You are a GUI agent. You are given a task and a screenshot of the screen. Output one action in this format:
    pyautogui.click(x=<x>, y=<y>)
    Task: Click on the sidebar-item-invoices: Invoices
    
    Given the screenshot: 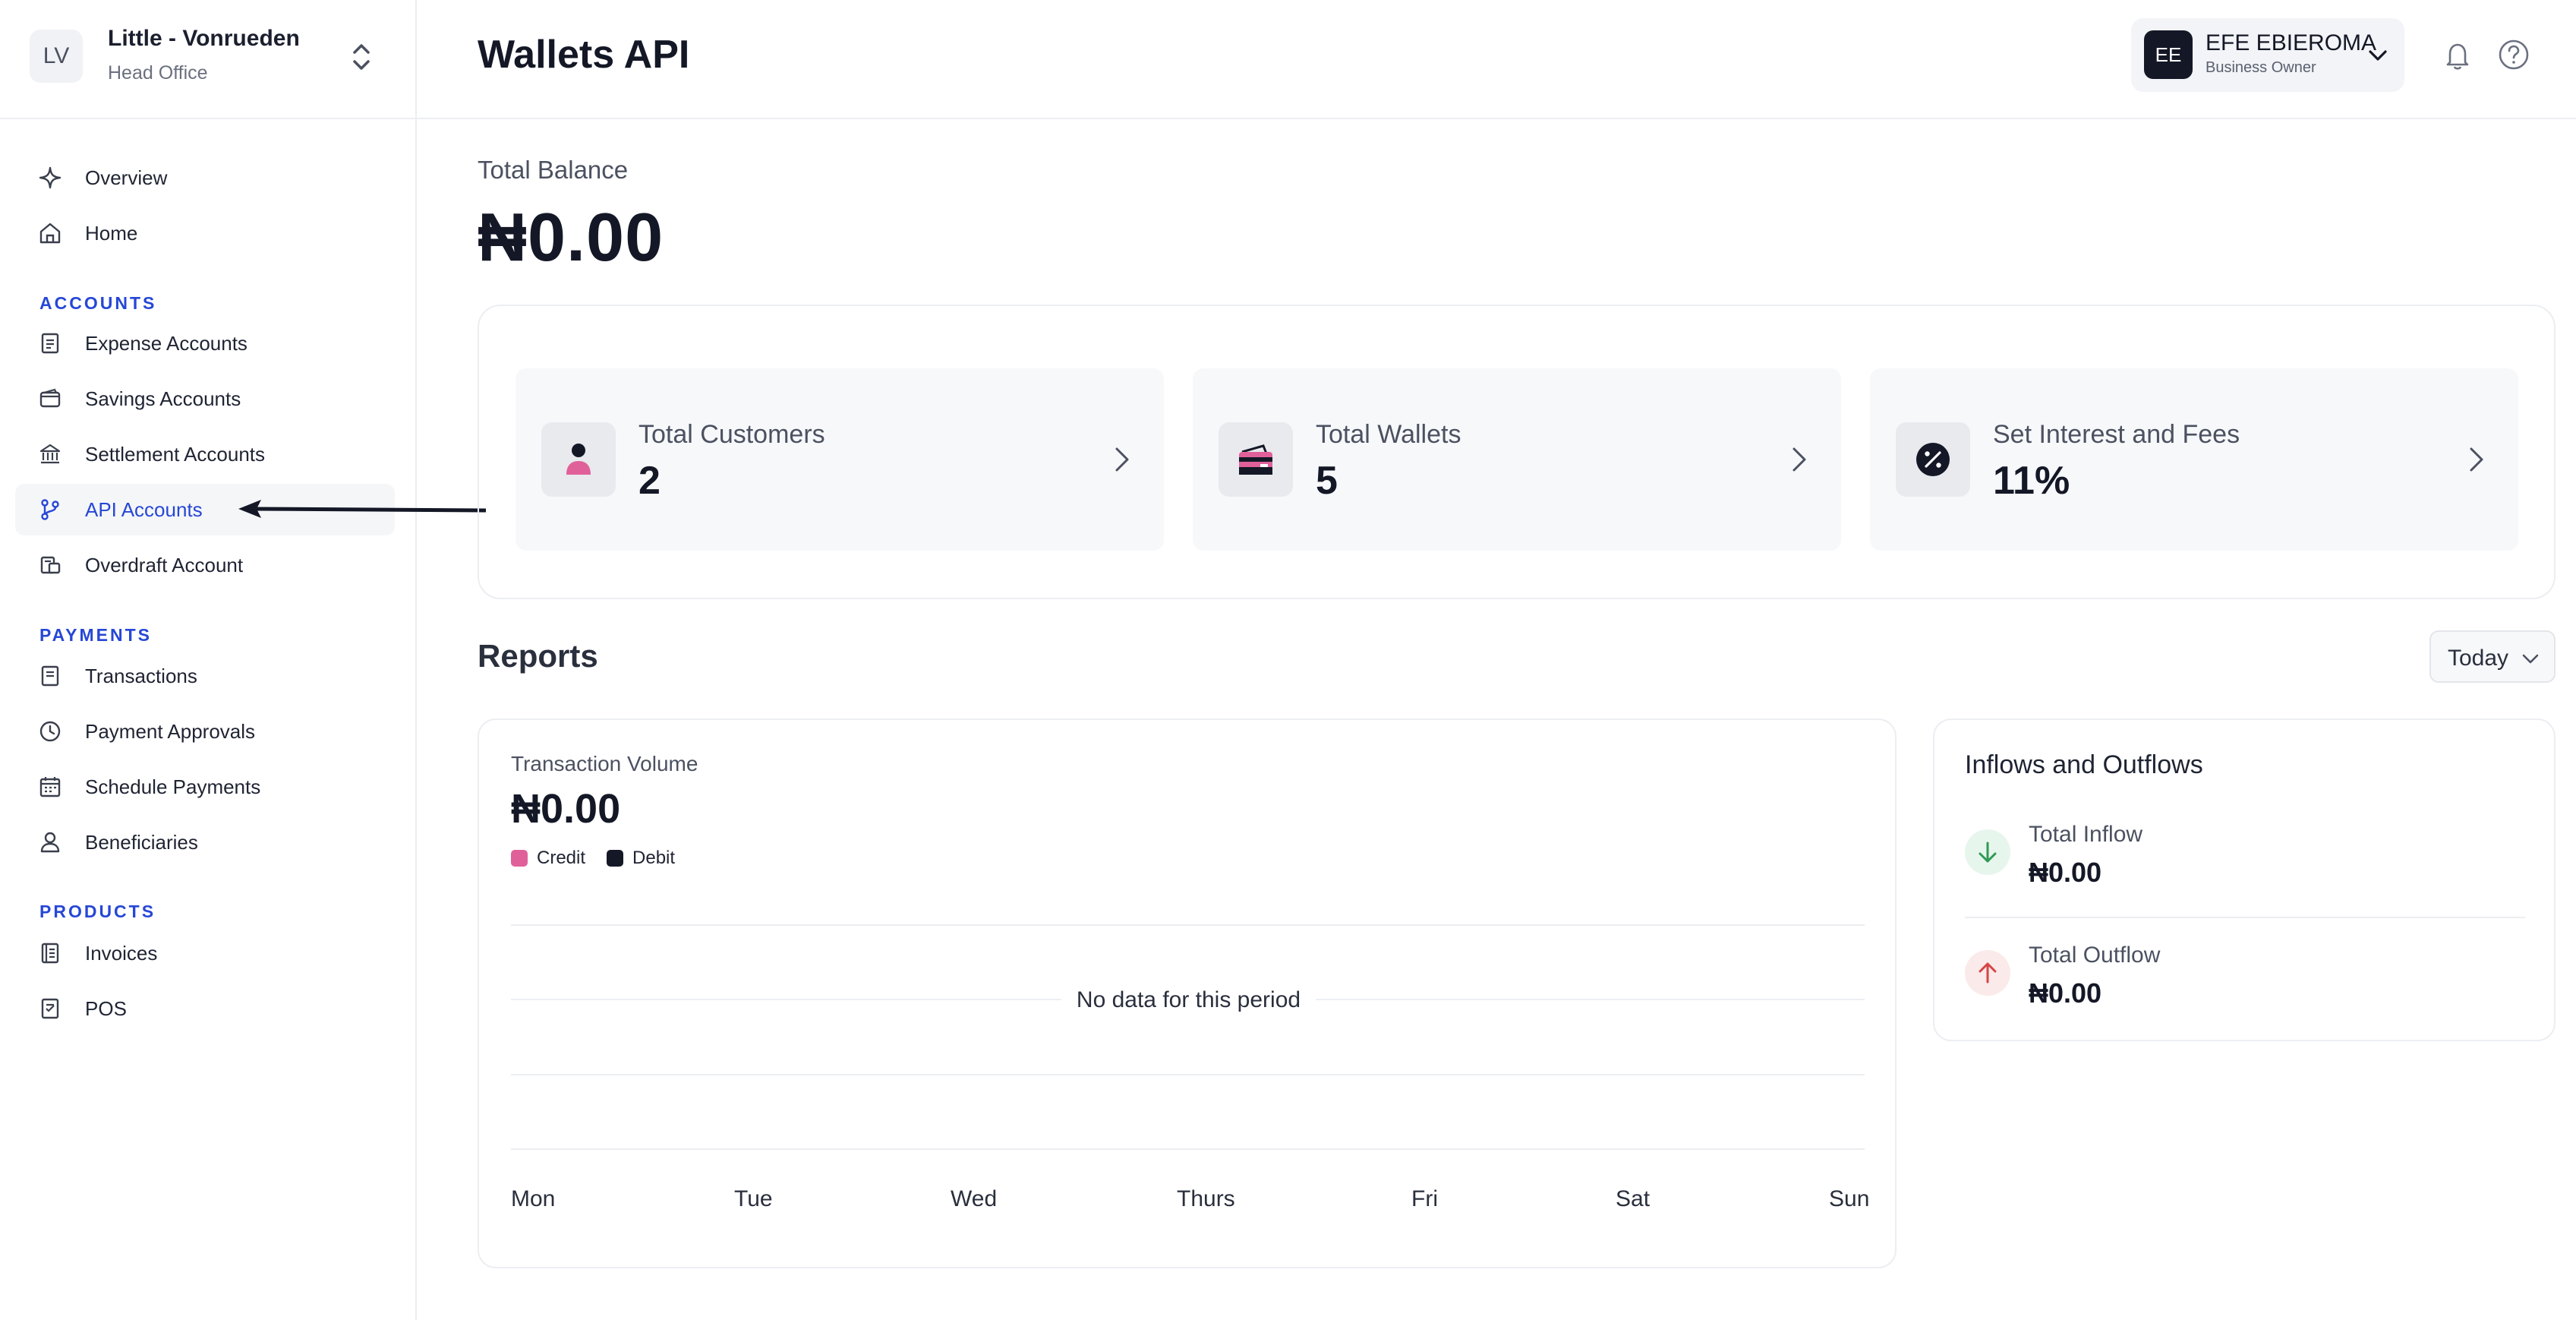 What is the action you would take?
    pyautogui.click(x=205, y=953)
    